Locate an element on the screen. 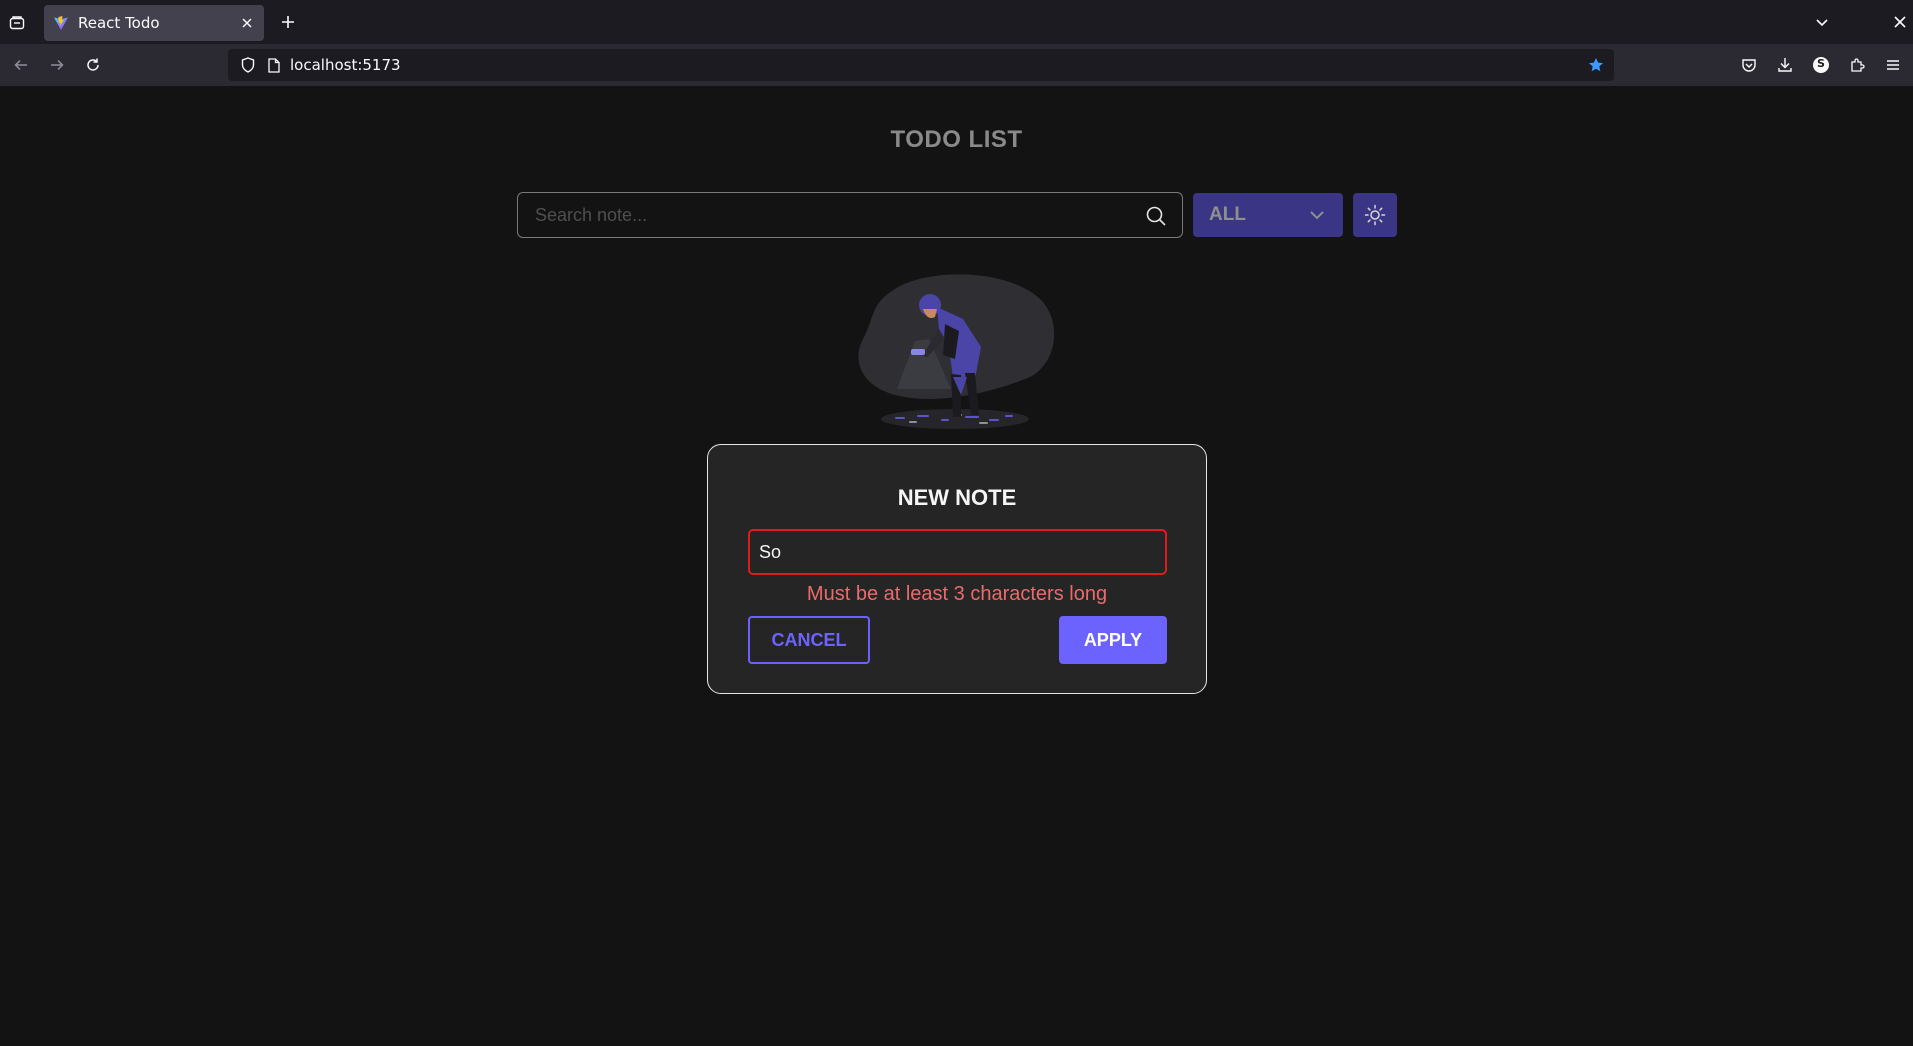 The width and height of the screenshot is (1913, 1046). sun-icon is located at coordinates (1375, 215).